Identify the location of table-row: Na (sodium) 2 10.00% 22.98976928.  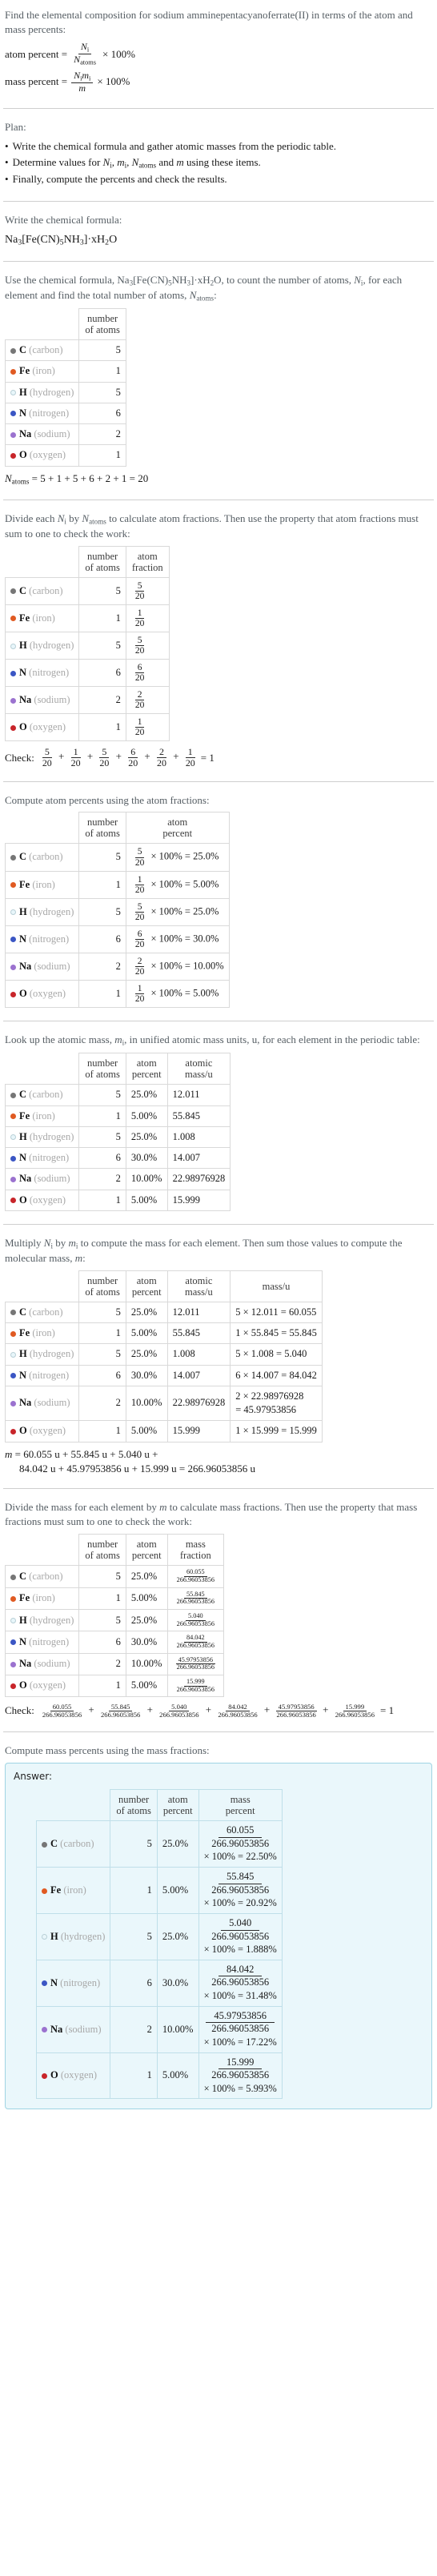
(118, 1179).